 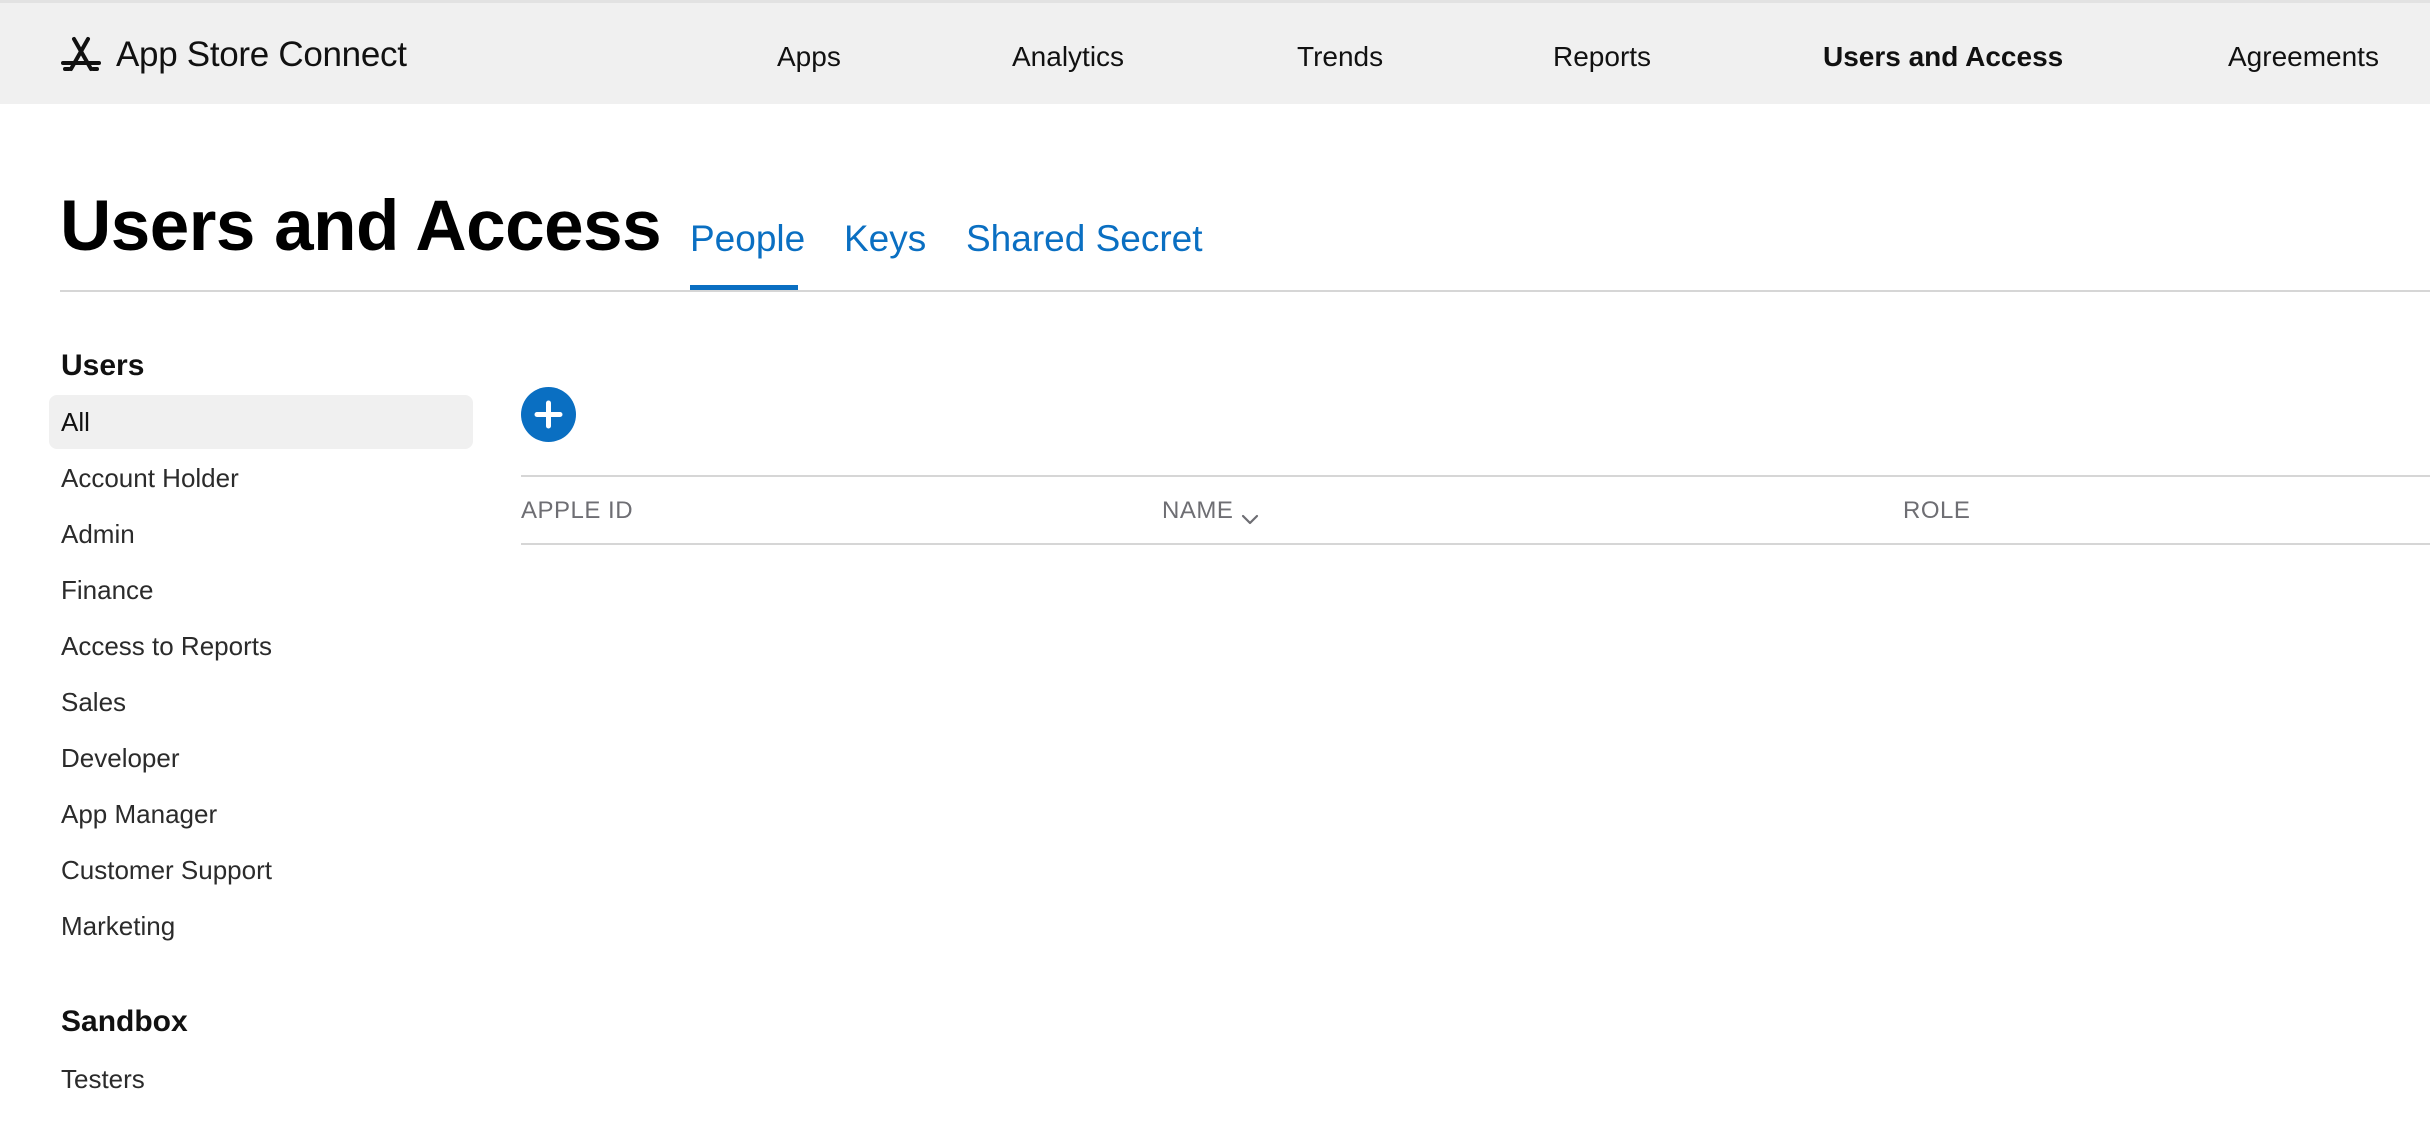 What do you see at coordinates (166, 645) in the screenshot?
I see `sidebar-item-label: Access to Reports` at bounding box center [166, 645].